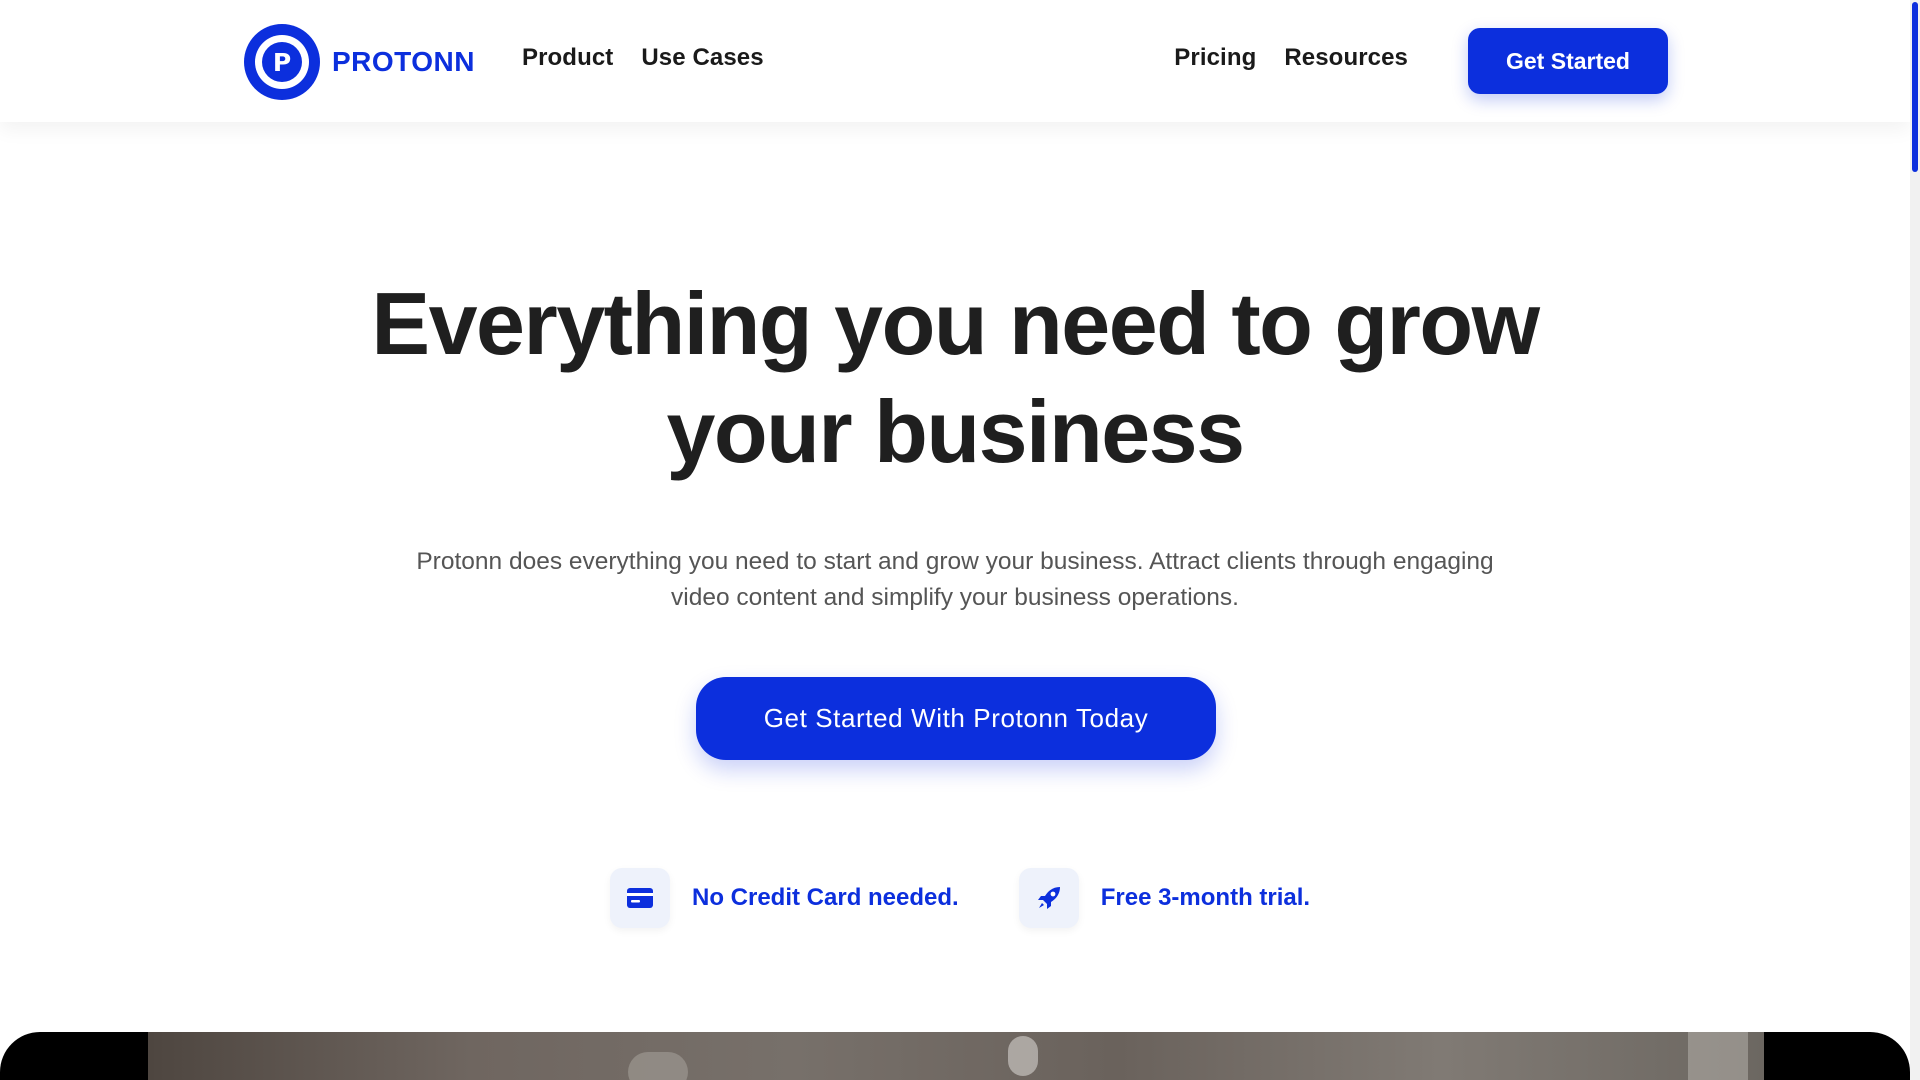  I want to click on logo-link: P PROTONN, so click(359, 62).